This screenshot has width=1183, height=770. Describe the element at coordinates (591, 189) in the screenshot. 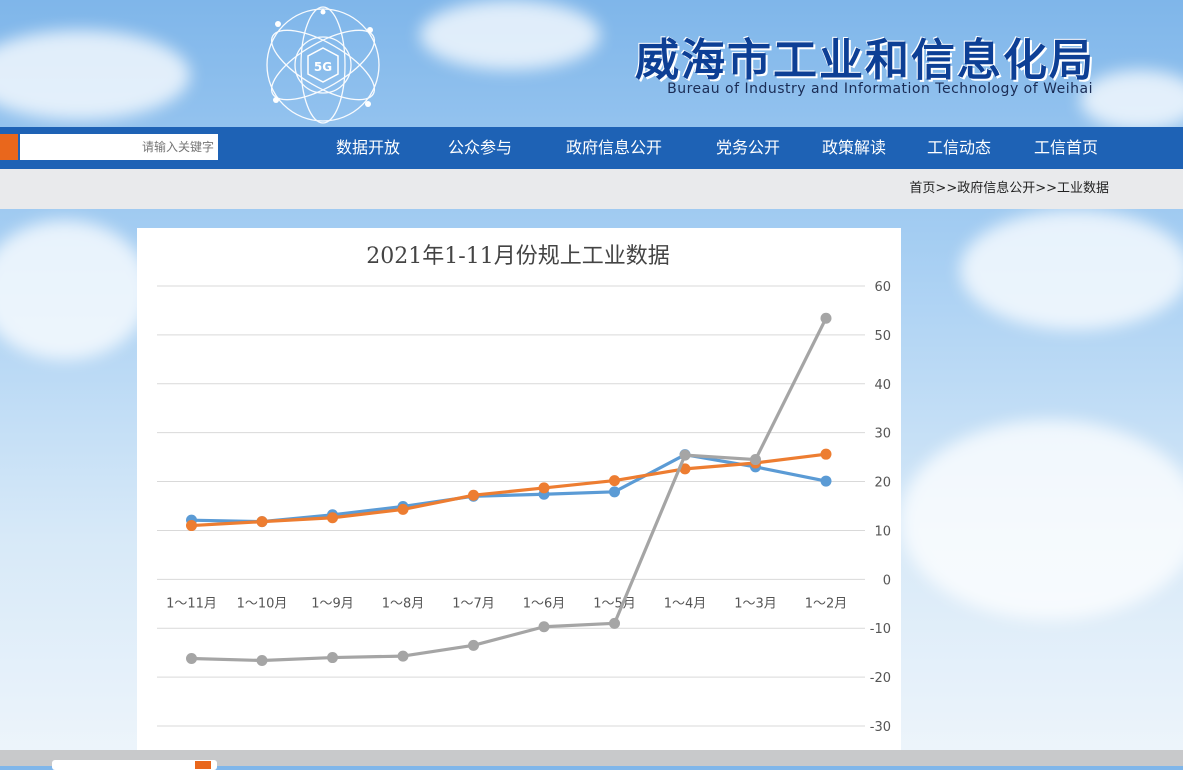

I see `breadcrumb-bar: 首页>>政府信息公开>>工业数据` at that location.